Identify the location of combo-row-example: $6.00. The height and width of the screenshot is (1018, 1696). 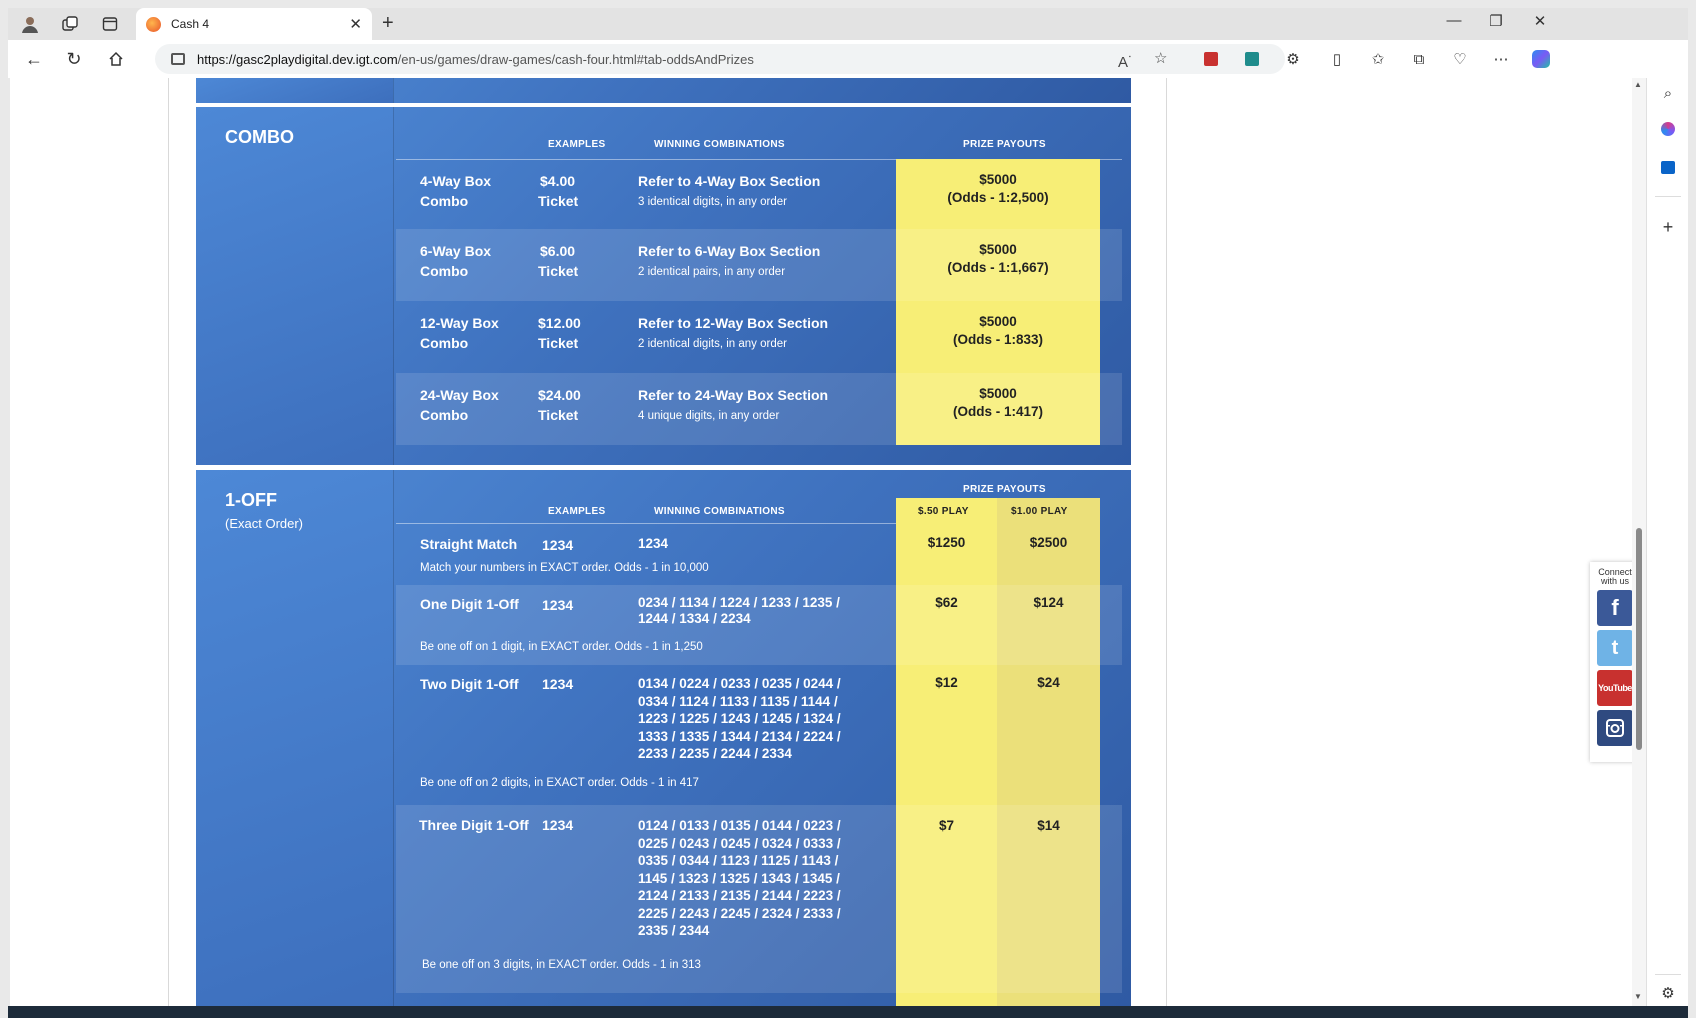
(558, 251).